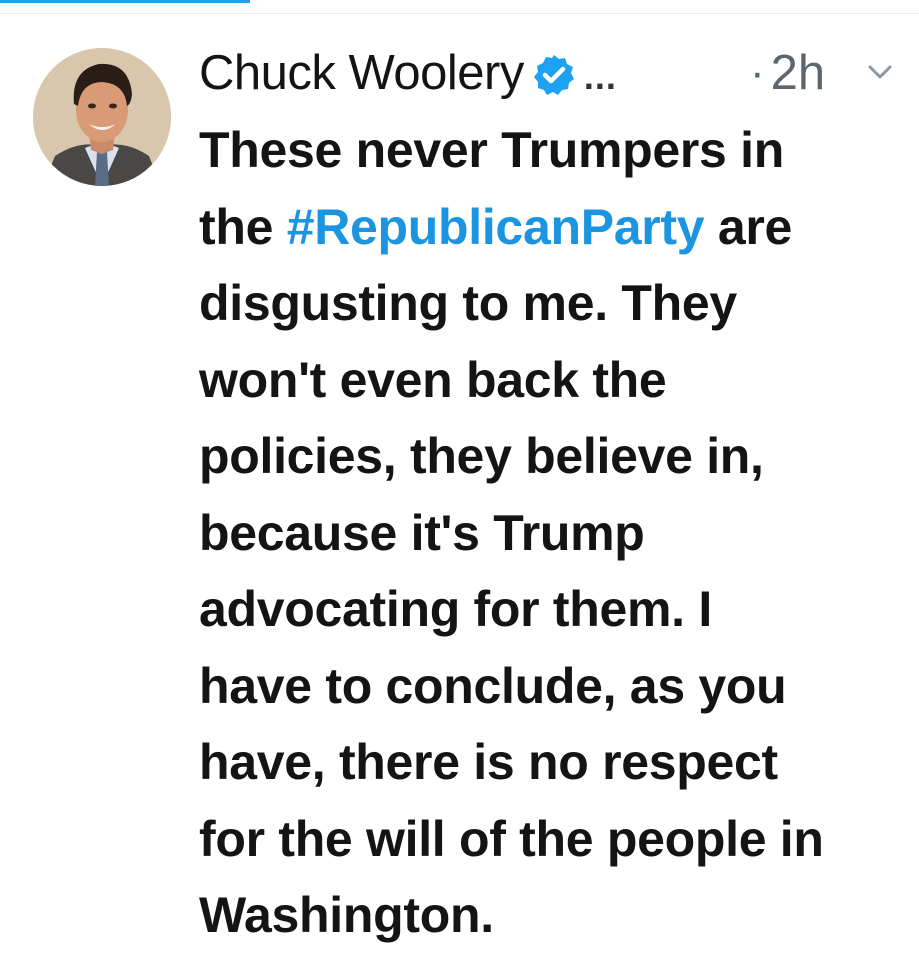 The height and width of the screenshot is (960, 919). What do you see at coordinates (455, 609) in the screenshot?
I see `tweet-text-segment: advocating for them. I` at bounding box center [455, 609].